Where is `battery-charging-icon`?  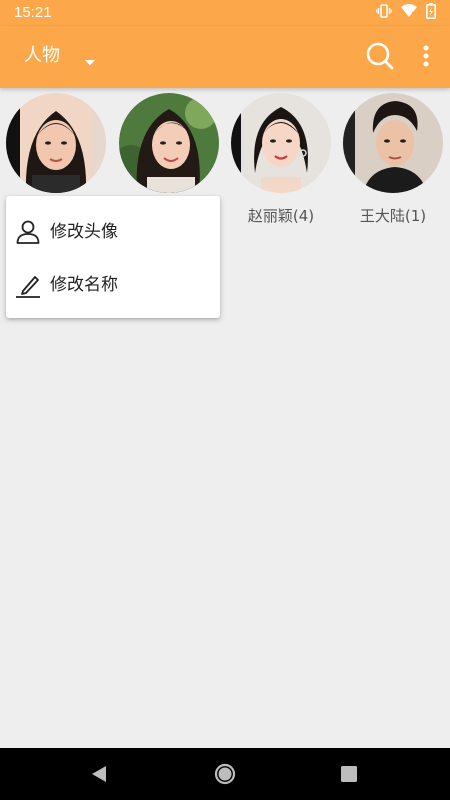 battery-charging-icon is located at coordinates (431, 13).